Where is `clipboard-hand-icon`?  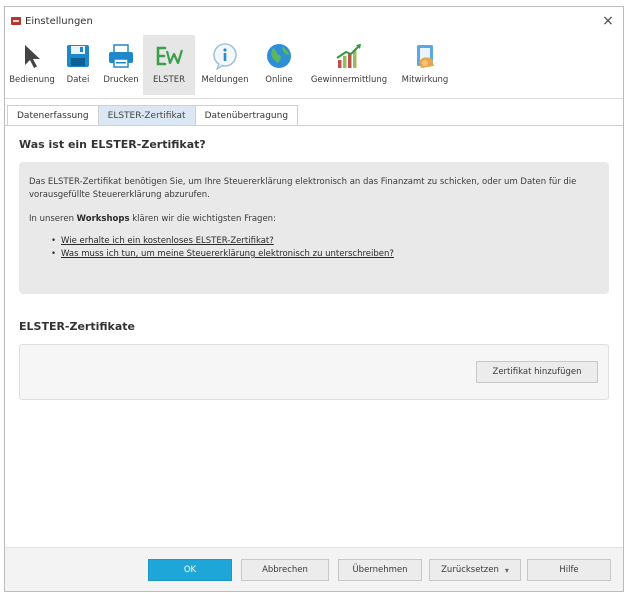 clipboard-hand-icon is located at coordinates (425, 56).